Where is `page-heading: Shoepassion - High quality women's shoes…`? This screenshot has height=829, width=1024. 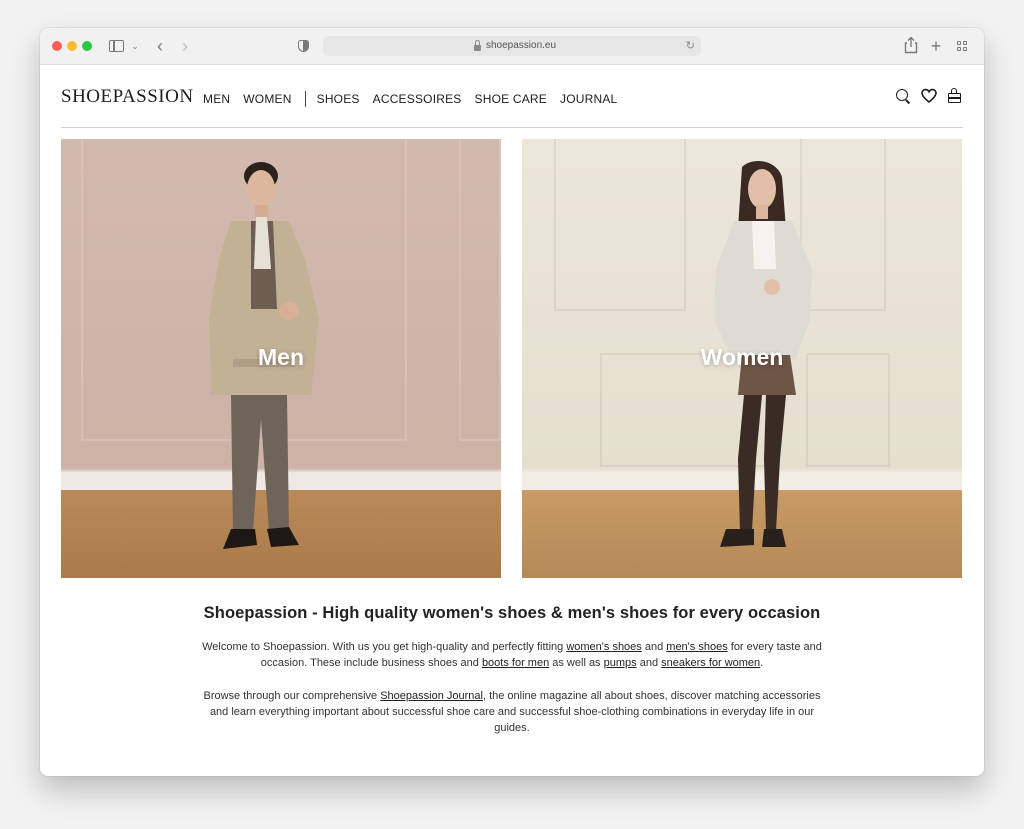
page-heading: Shoepassion - High quality women's shoes… is located at coordinates (512, 613).